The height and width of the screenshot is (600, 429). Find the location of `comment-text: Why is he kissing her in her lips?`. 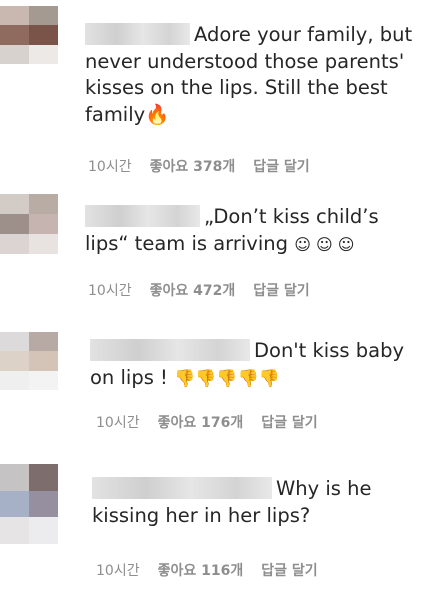

comment-text: Why is he kissing her in her lips? is located at coordinates (242, 502).